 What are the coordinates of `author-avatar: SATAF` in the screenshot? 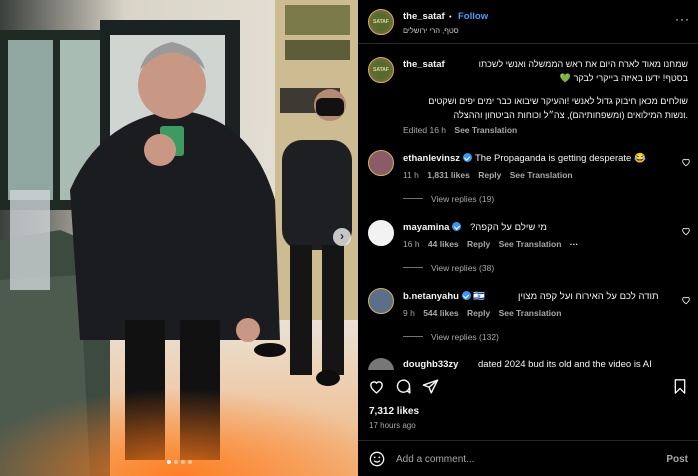 It's located at (381, 22).